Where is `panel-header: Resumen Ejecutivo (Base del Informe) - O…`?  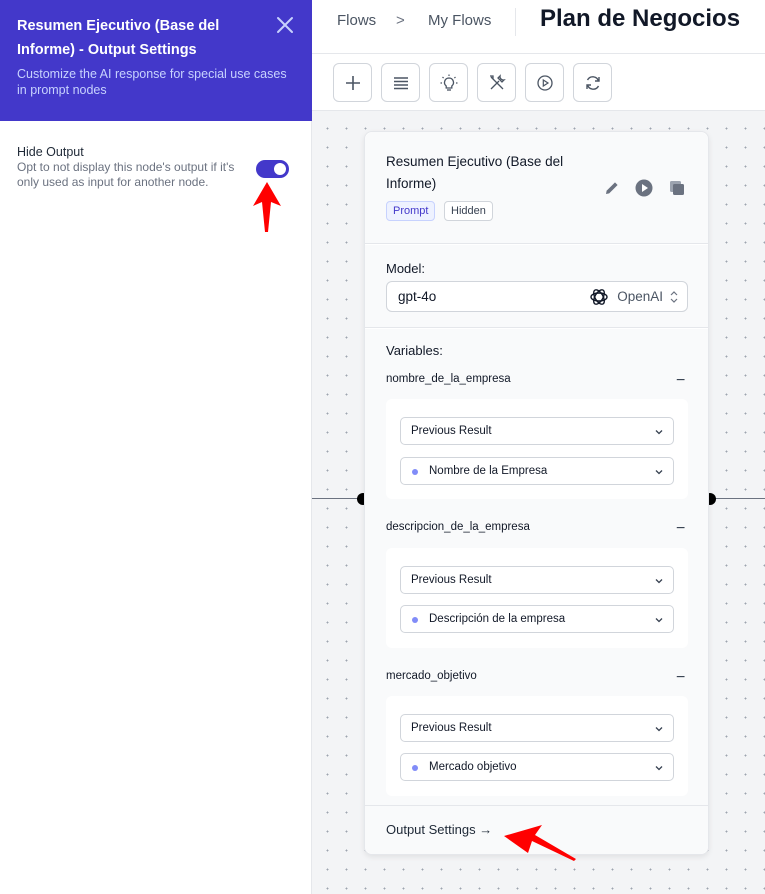
panel-header: Resumen Ejecutivo (Base del Informe) - O… is located at coordinates (156, 60).